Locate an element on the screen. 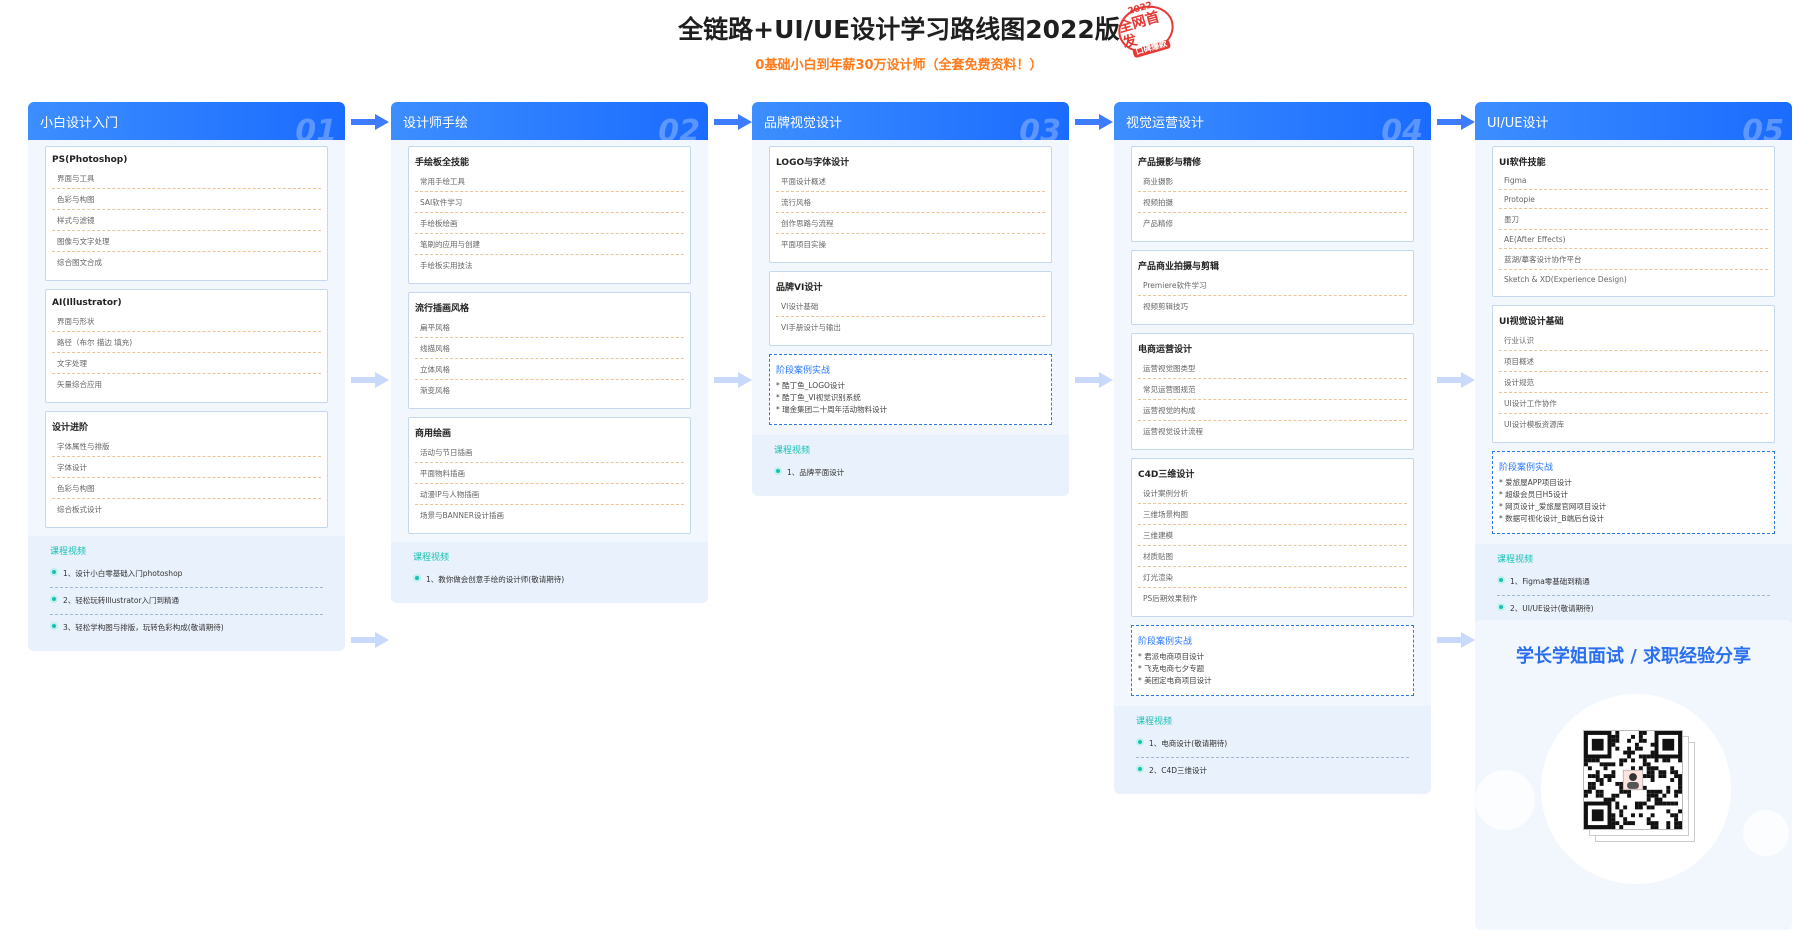 This screenshot has height=944, width=1798. course-video-link: 2、轻松玩转Illustrator入门到精通 is located at coordinates (186, 601).